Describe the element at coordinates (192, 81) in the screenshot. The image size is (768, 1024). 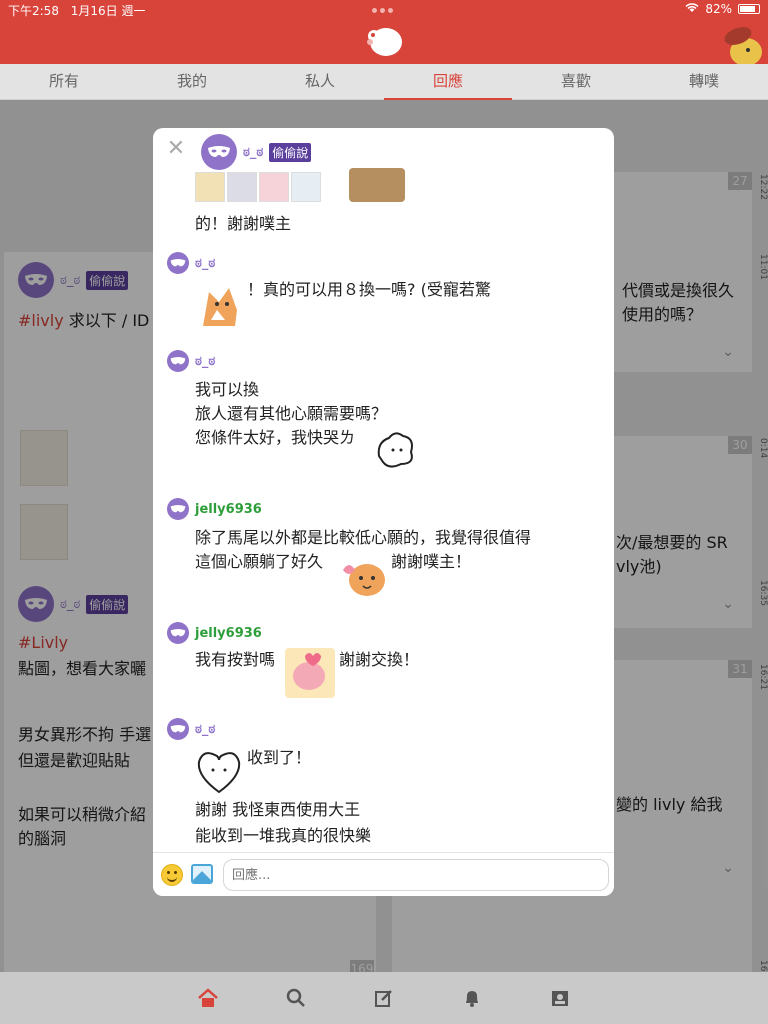
I see `tab-mine: 我的` at that location.